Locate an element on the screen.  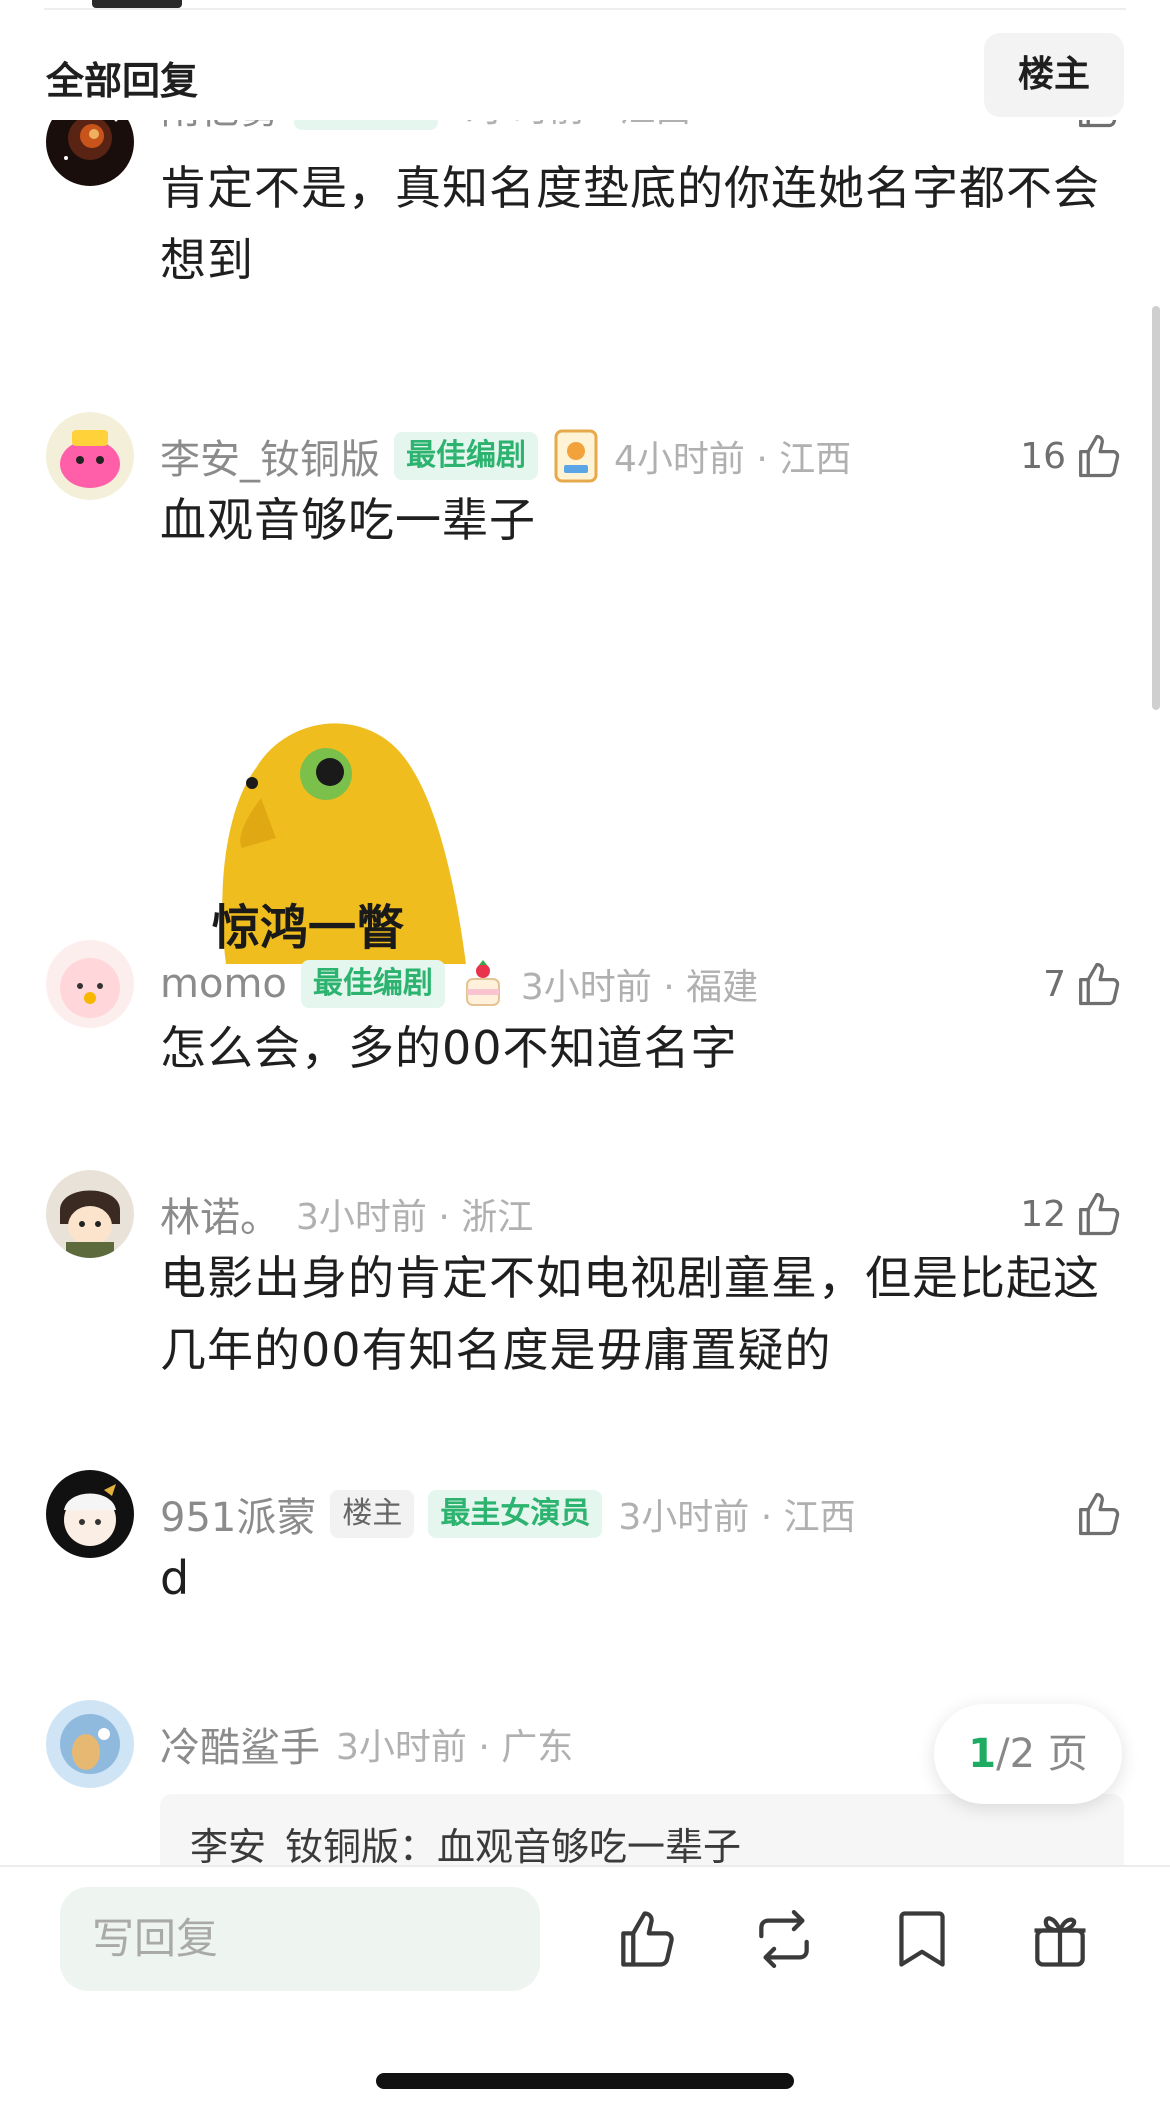
time-location: 3小时前 · 江西 is located at coordinates (737, 1517).